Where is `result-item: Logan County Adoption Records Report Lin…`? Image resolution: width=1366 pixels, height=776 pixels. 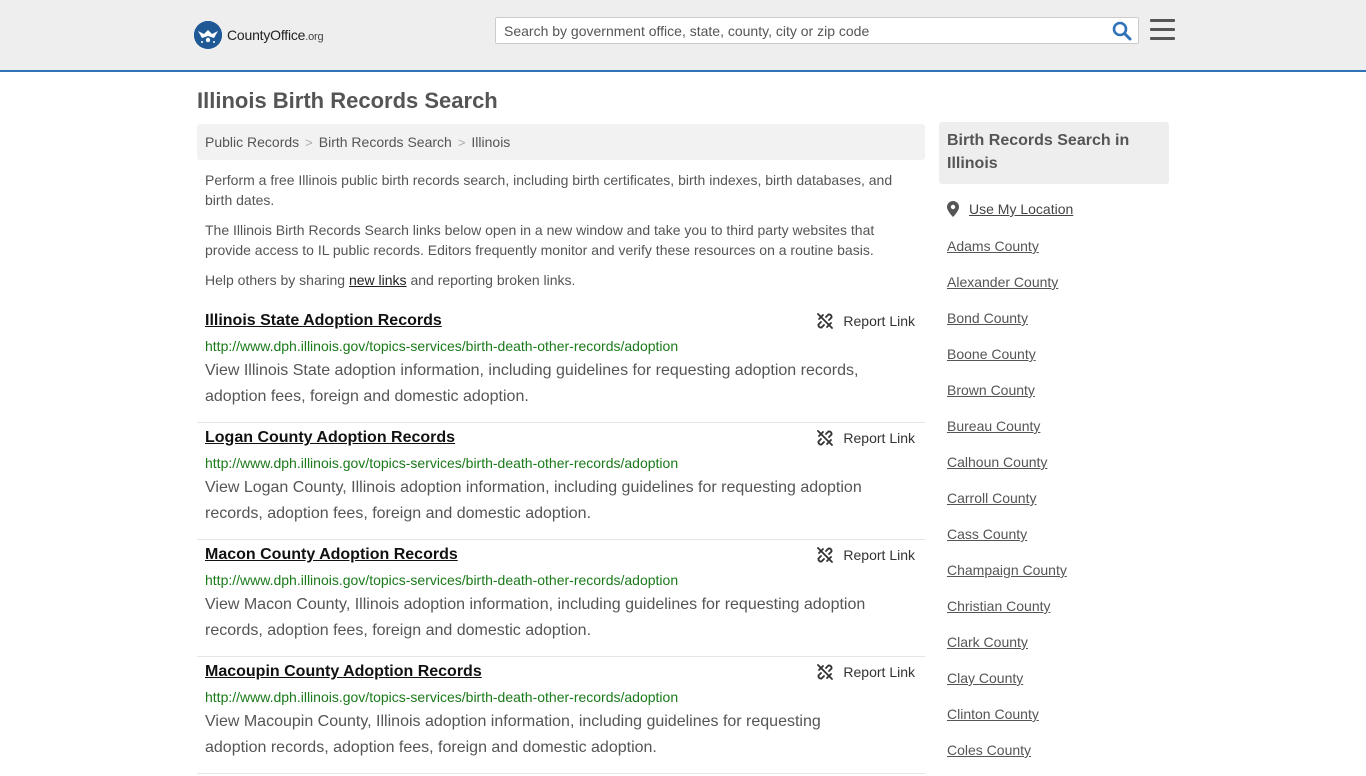 result-item: Logan County Adoption Records Report Lin… is located at coordinates (561, 481).